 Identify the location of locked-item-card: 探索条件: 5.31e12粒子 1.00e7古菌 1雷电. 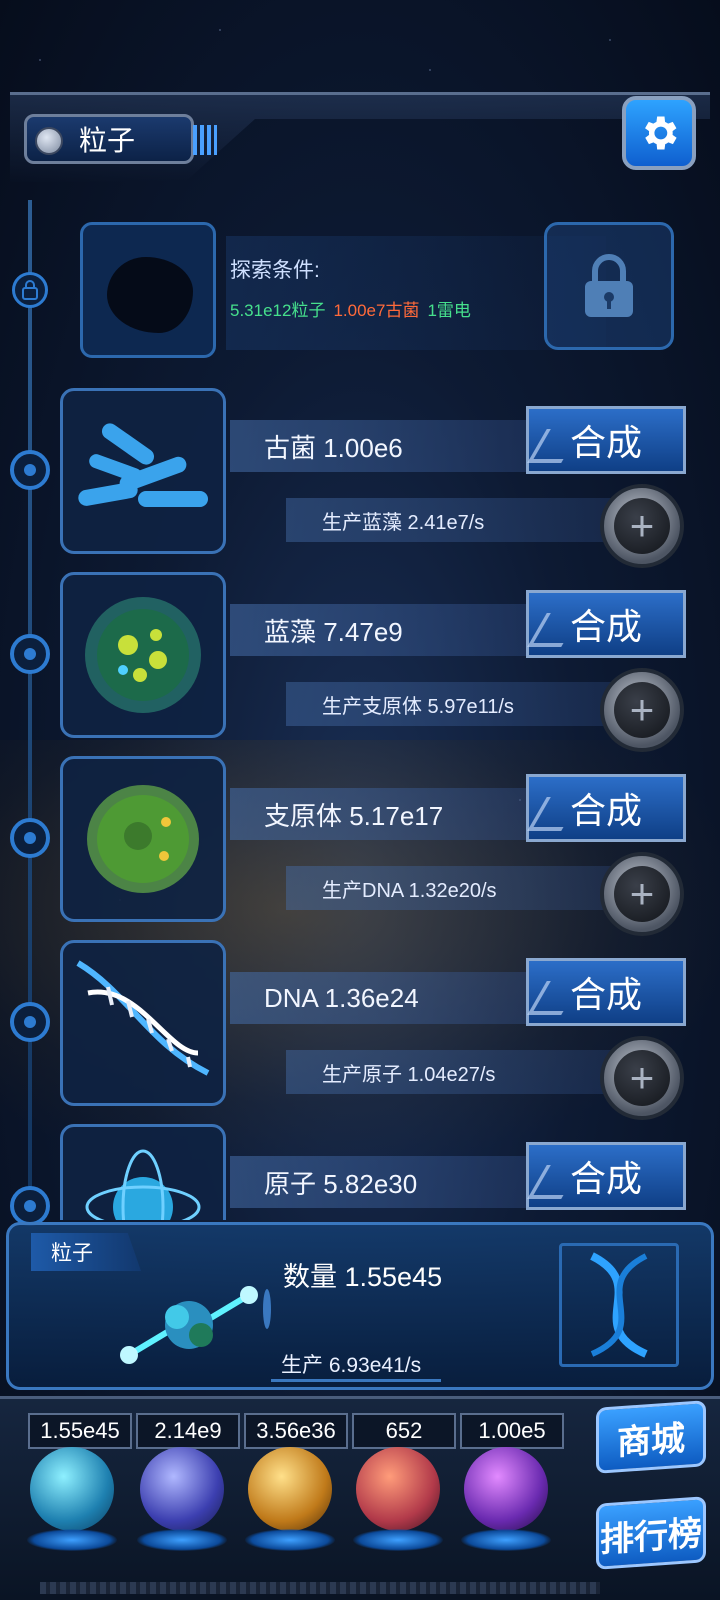
(374, 288).